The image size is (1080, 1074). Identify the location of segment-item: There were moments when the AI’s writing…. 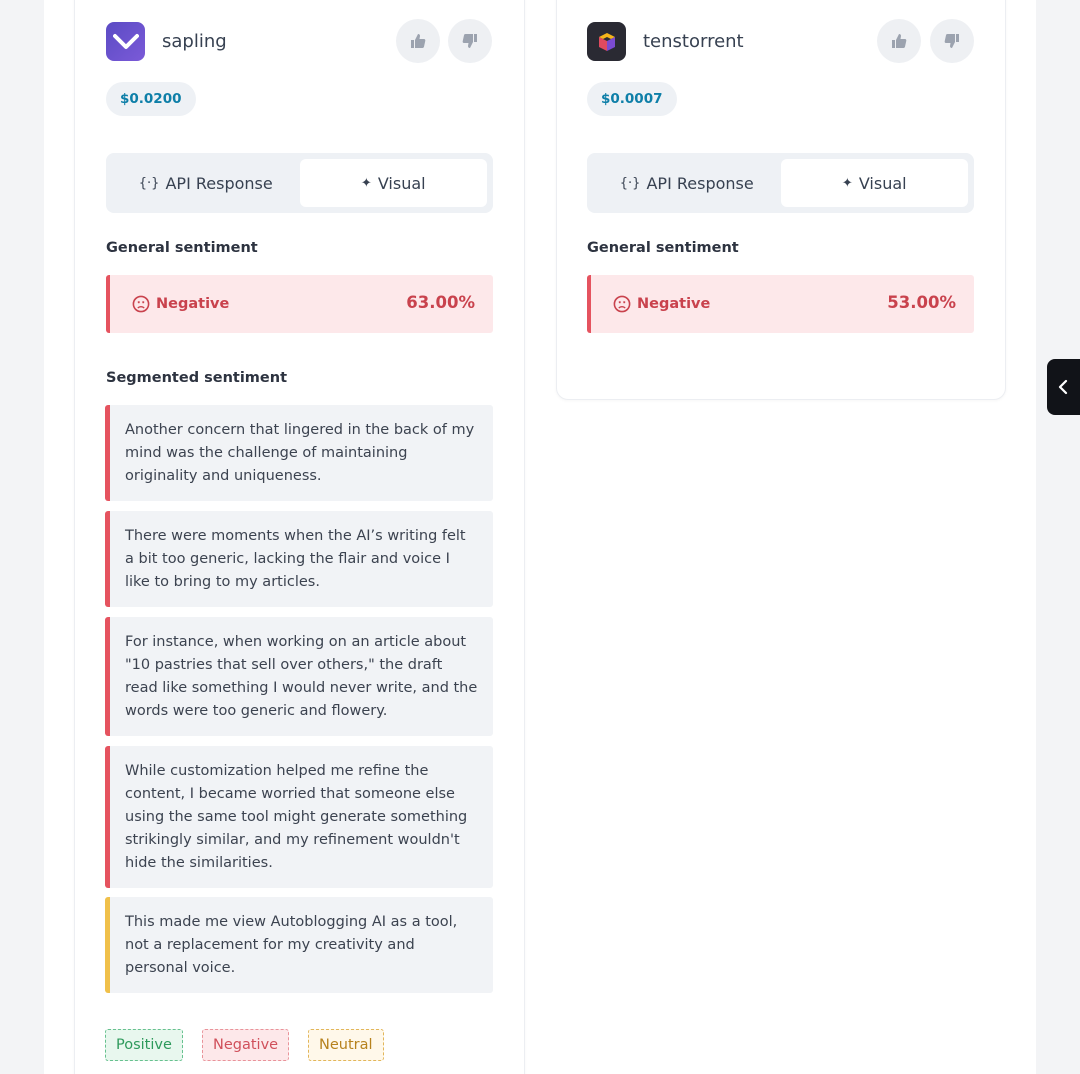
(299, 559).